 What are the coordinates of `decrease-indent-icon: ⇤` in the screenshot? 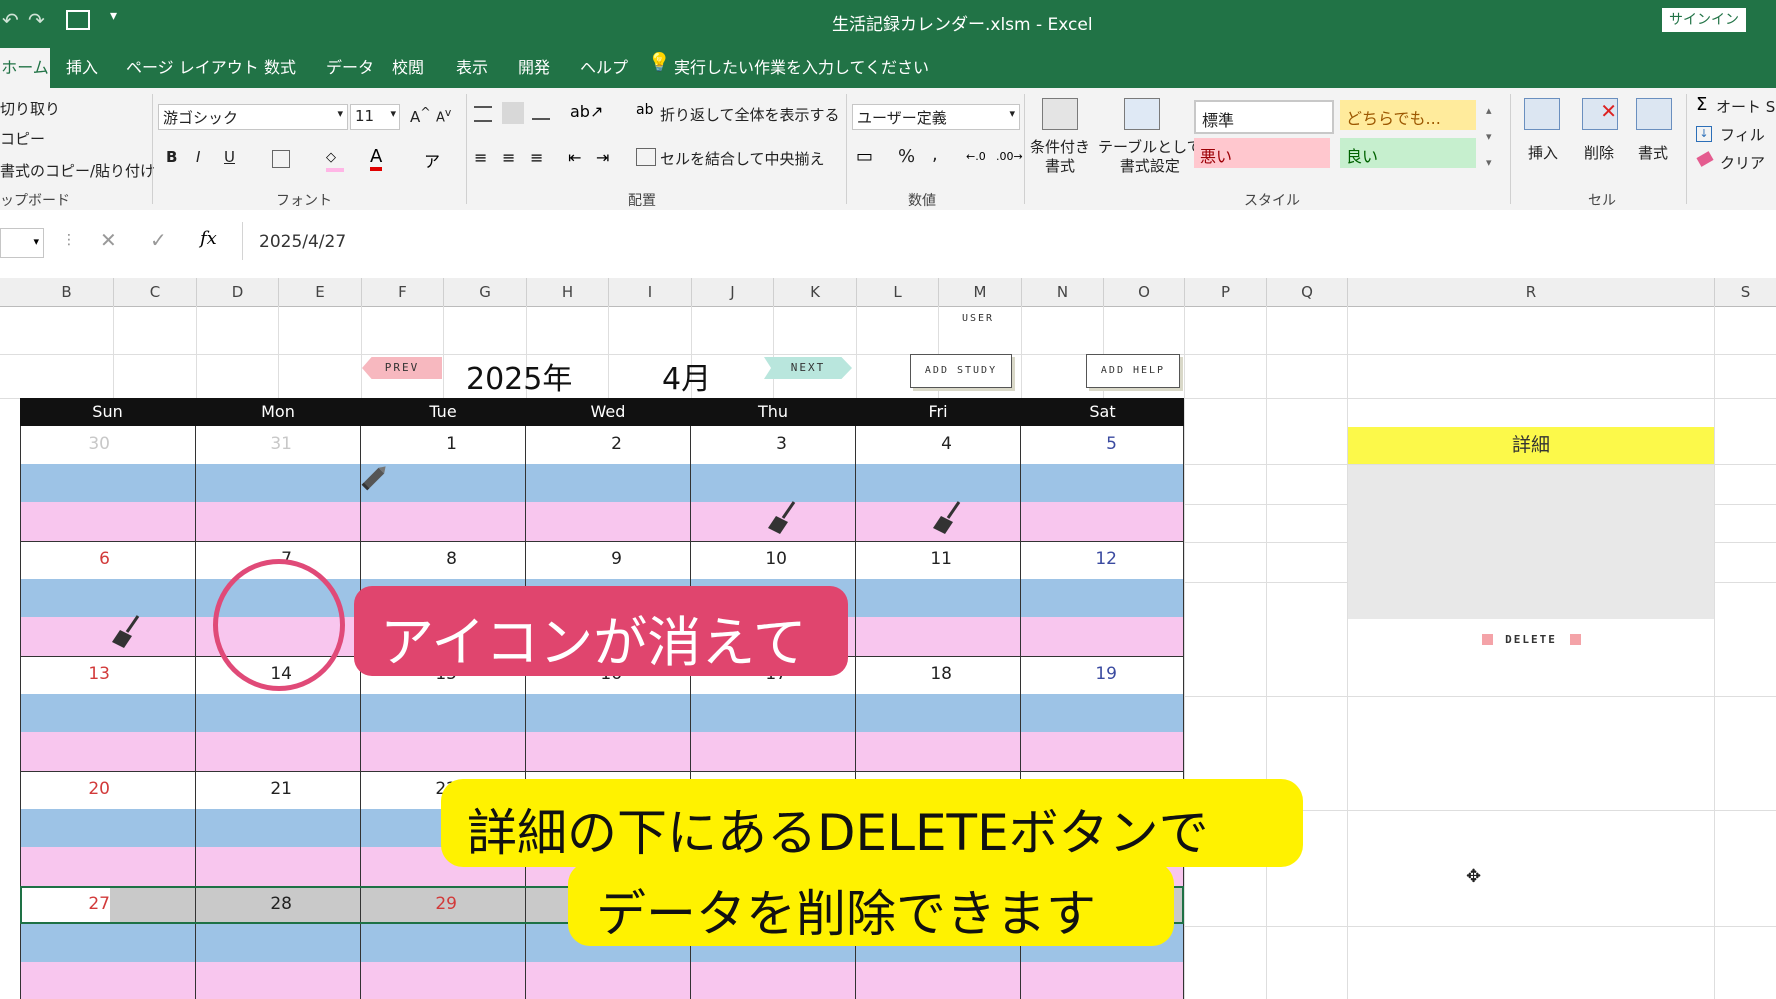 It's located at (574, 157).